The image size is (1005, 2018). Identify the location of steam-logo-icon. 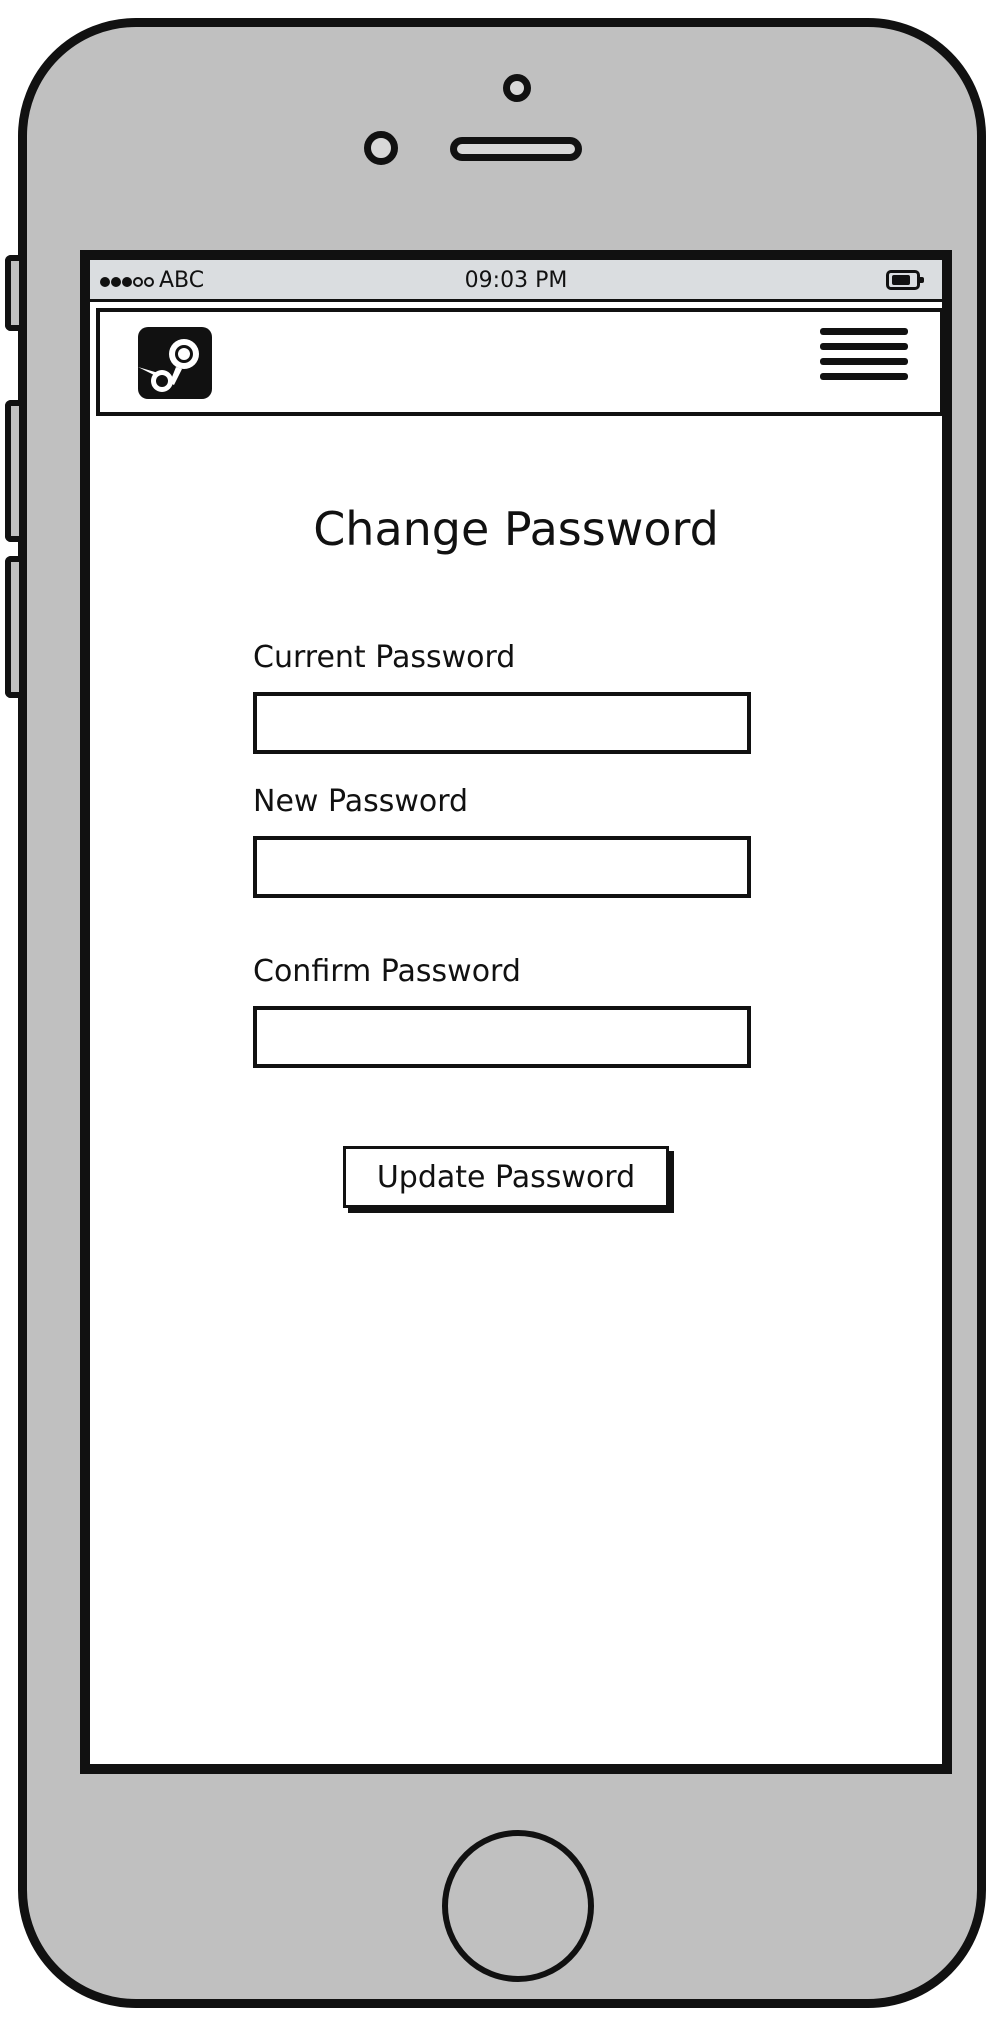
(175, 363).